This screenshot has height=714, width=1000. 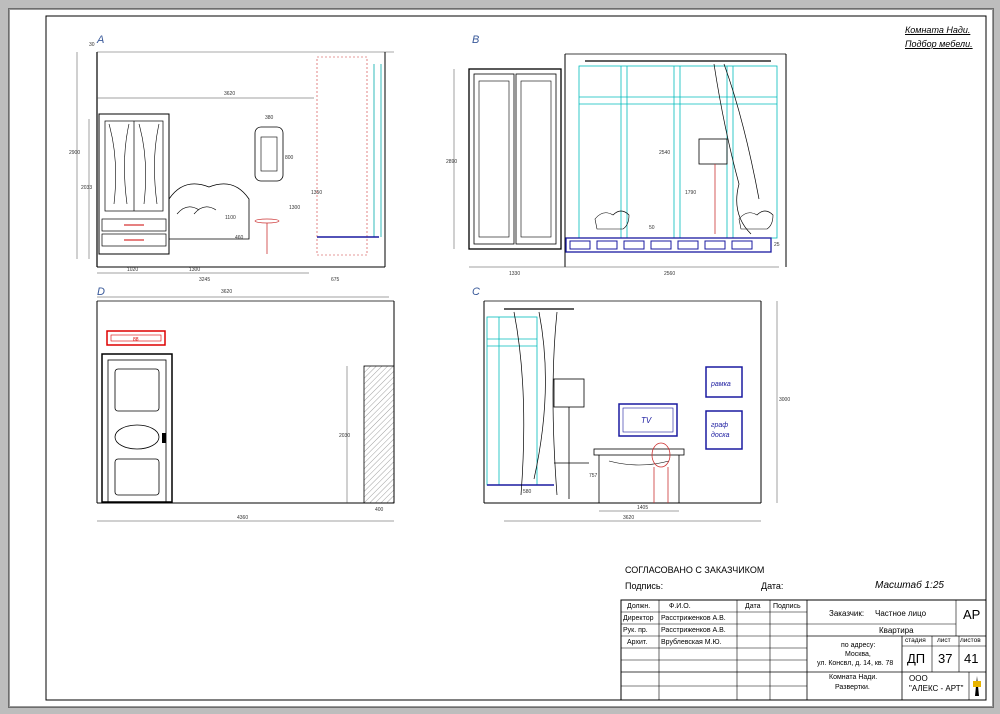 I want to click on project-title-line2: Подбор мебели., so click(x=939, y=44).